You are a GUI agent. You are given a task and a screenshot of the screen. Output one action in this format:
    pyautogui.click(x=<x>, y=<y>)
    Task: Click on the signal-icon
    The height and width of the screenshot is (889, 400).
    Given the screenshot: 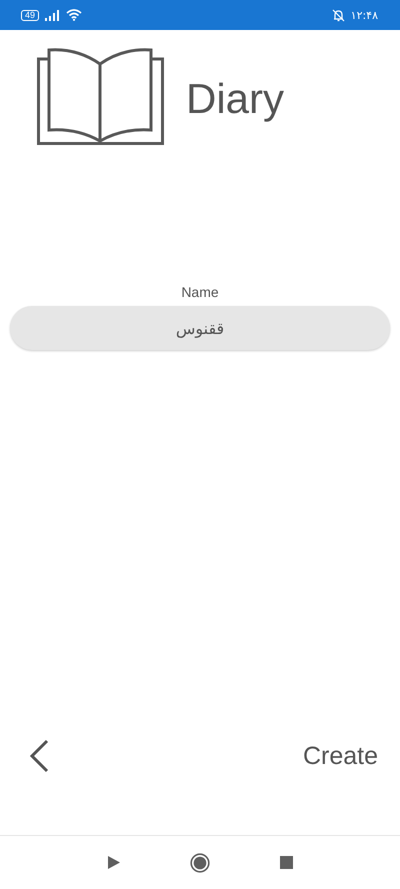 What is the action you would take?
    pyautogui.click(x=52, y=15)
    